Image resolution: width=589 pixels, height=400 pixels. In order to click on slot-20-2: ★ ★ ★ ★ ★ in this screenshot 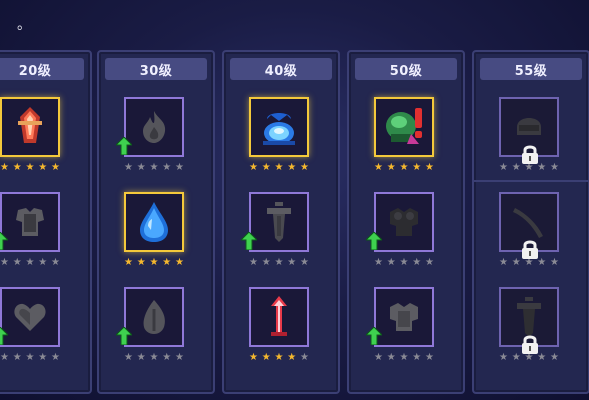, I will do `click(30, 230)`.